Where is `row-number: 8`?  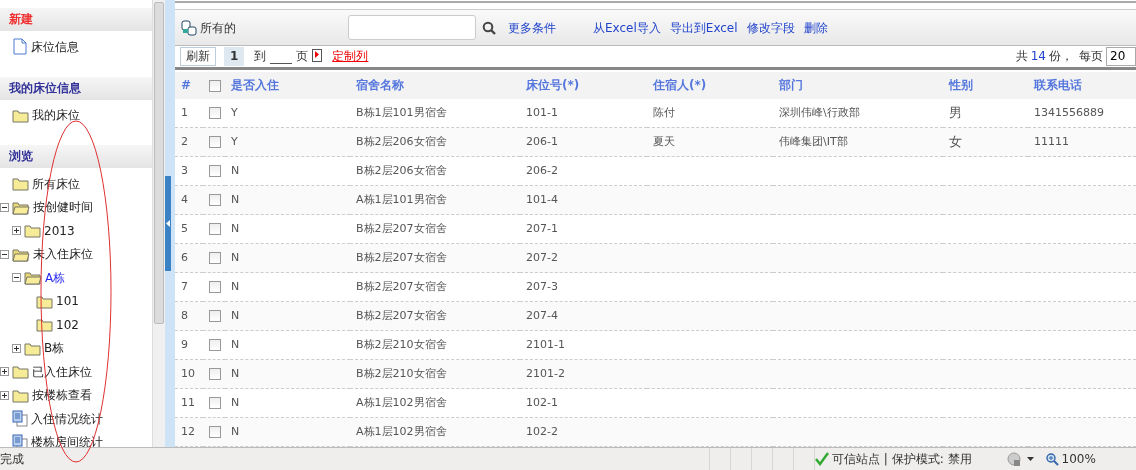 row-number: 8 is located at coordinates (184, 315).